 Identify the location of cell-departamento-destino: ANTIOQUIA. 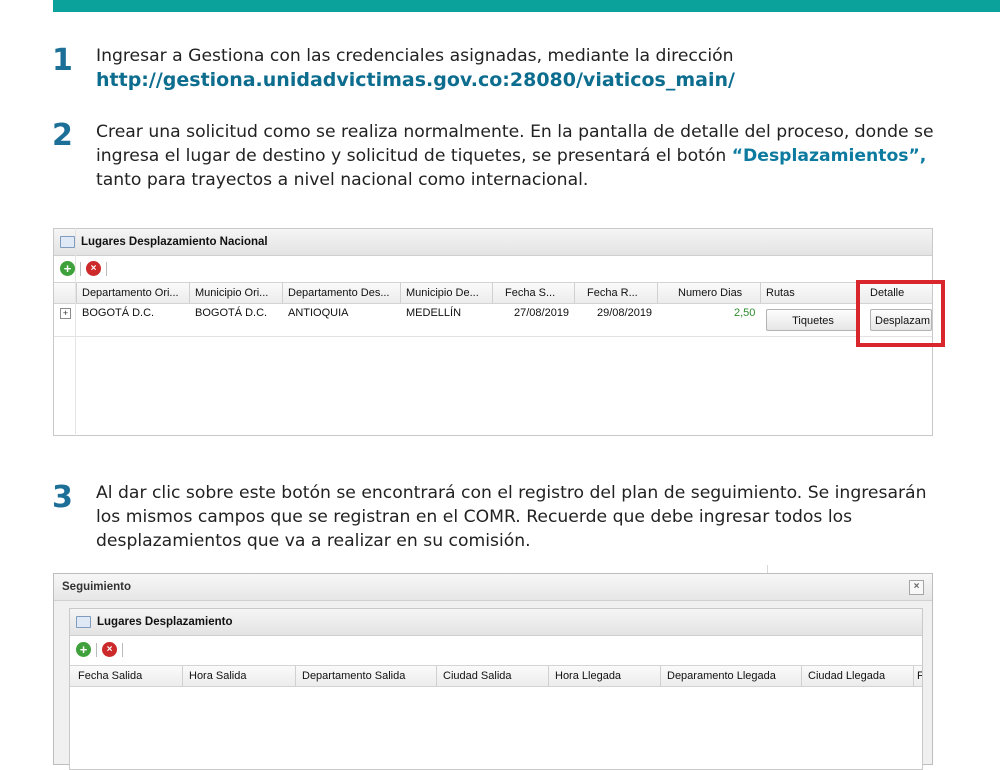
(318, 313).